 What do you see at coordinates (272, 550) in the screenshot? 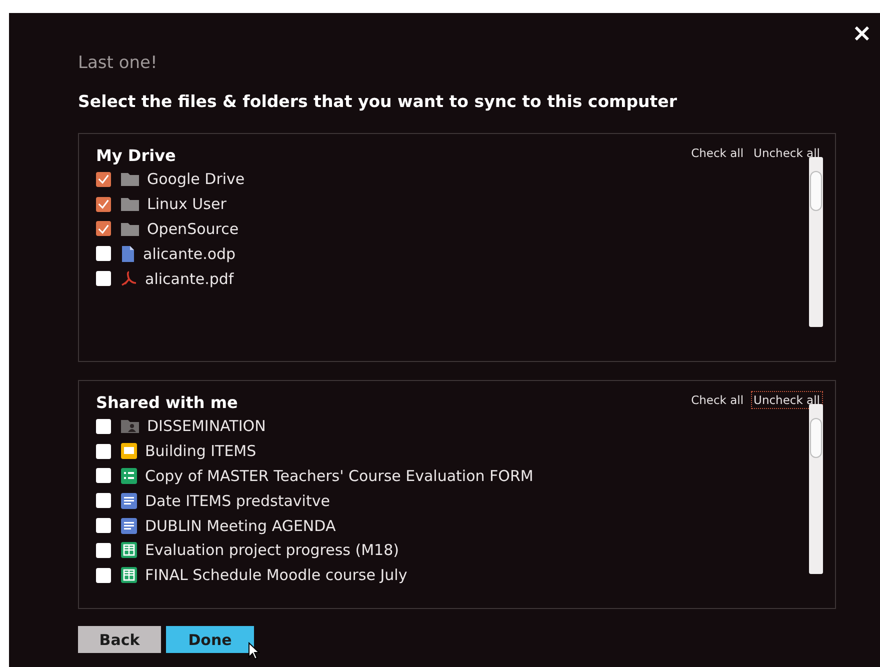
I see `item-name: Evaluation project progress (M18)` at bounding box center [272, 550].